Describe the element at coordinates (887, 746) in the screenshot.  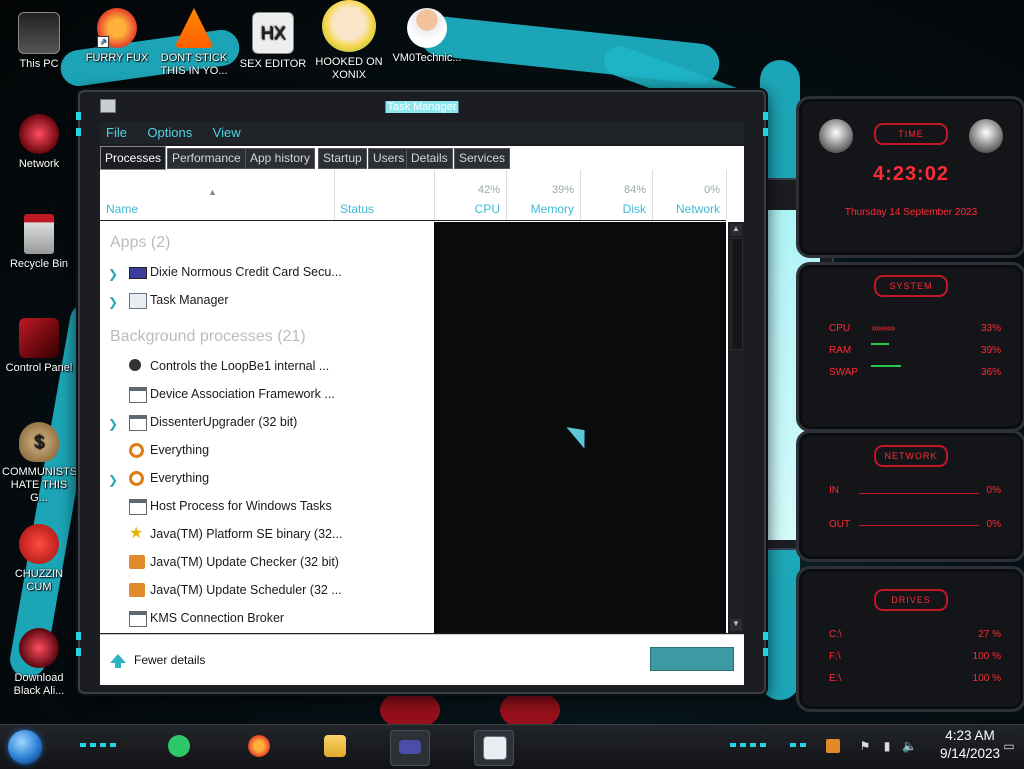
I see `network-icon: ▮` at that location.